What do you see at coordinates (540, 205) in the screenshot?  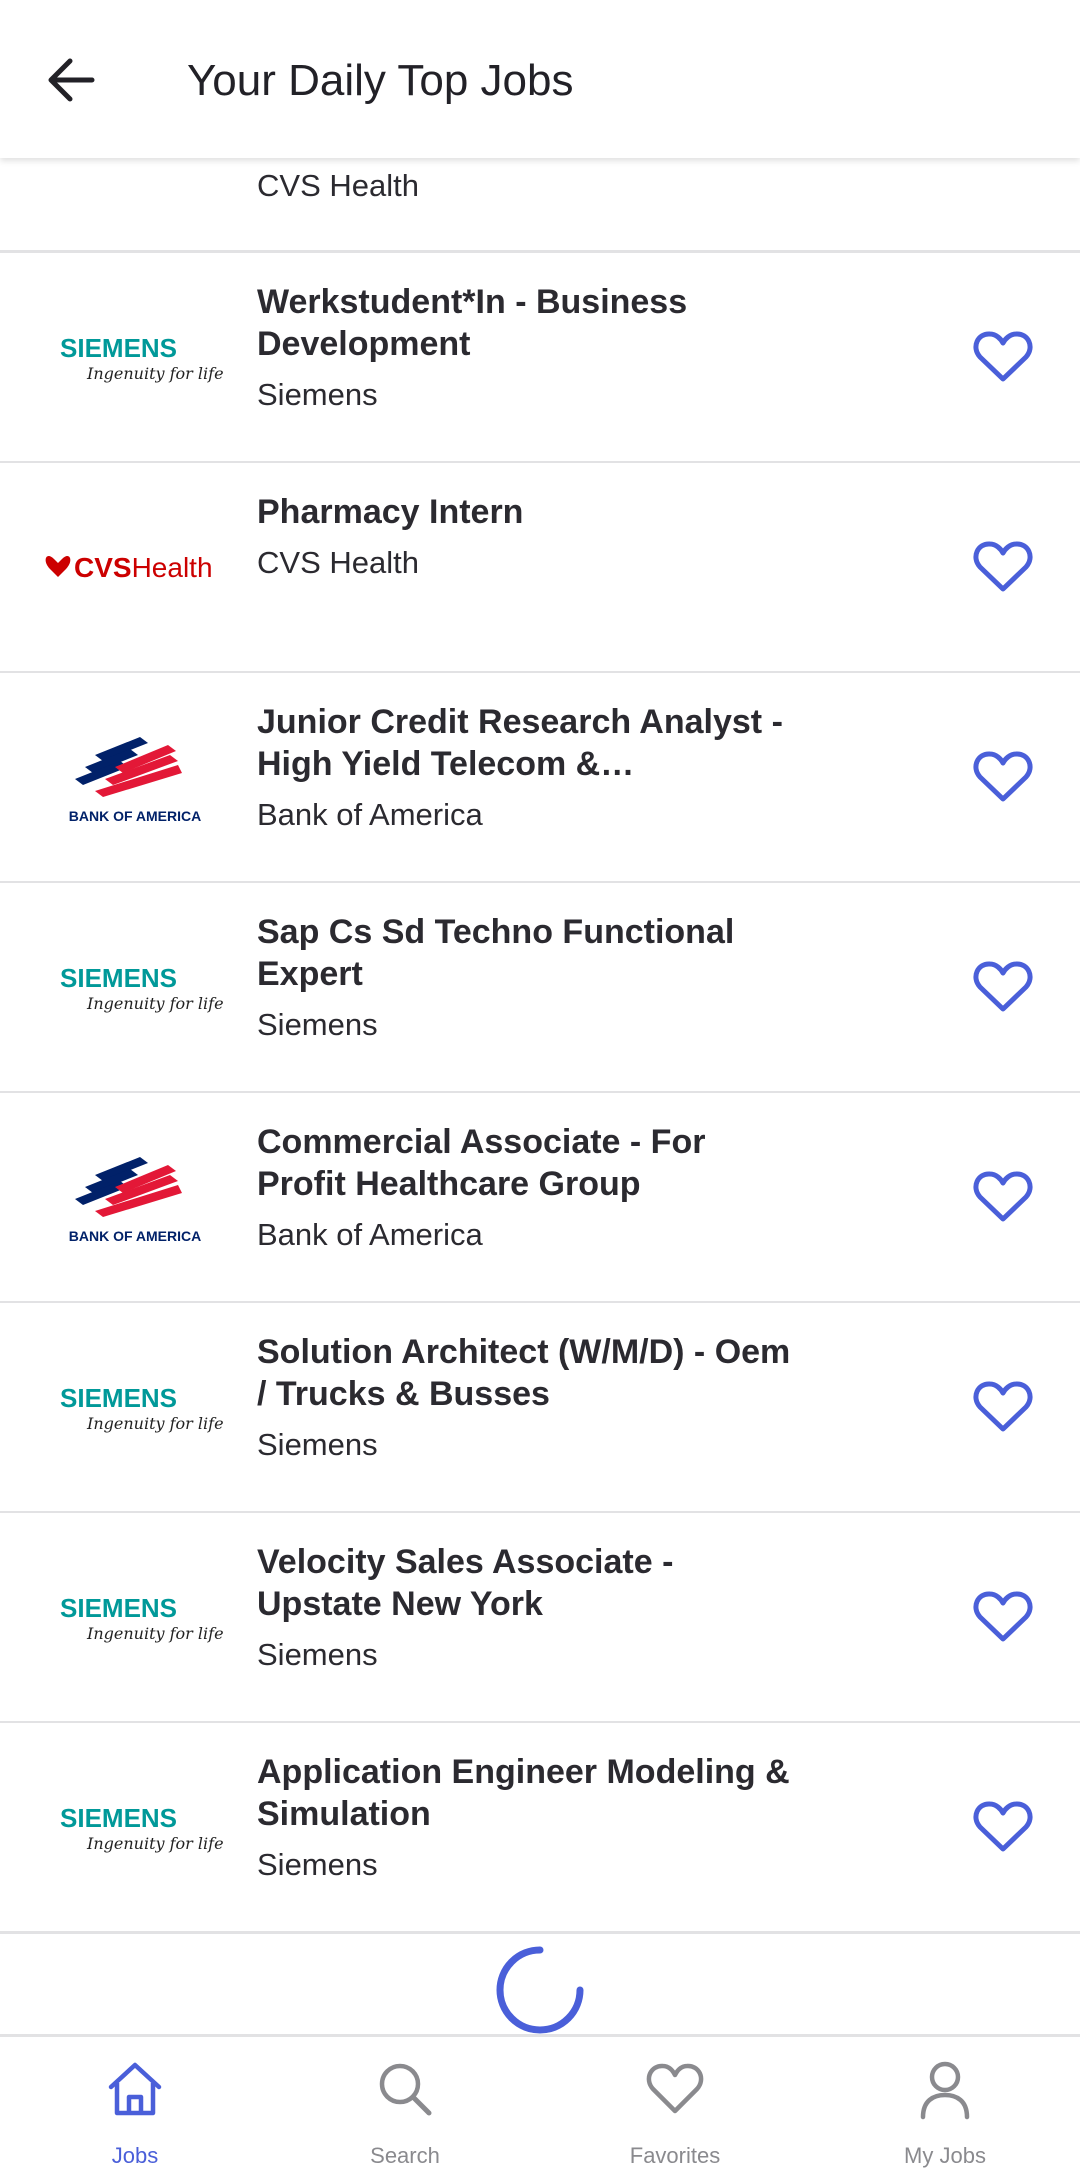 I see `job-row-partial: CVS Health` at bounding box center [540, 205].